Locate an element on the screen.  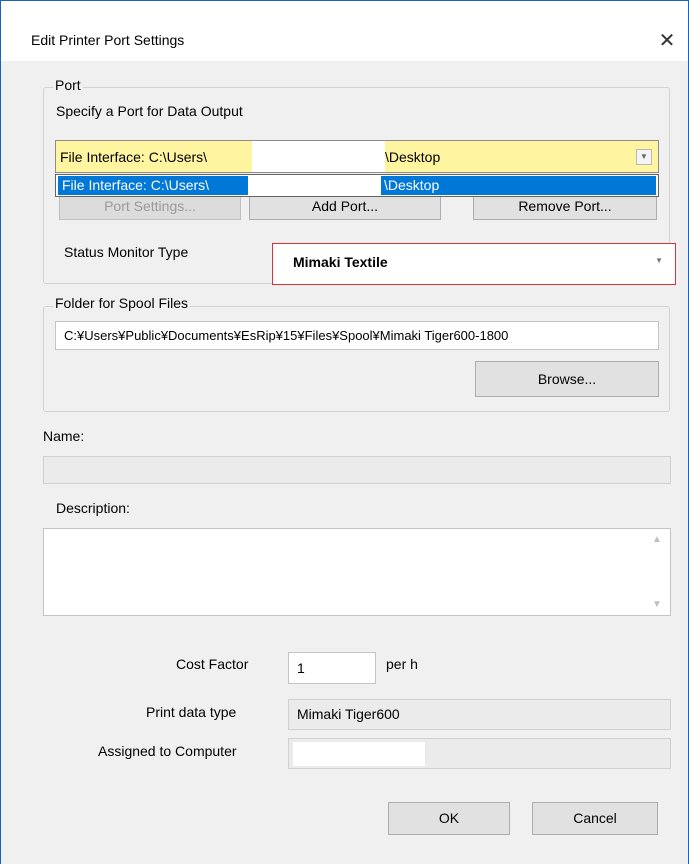
assigned-computer-label: Assigned to Computer is located at coordinates (167, 751).